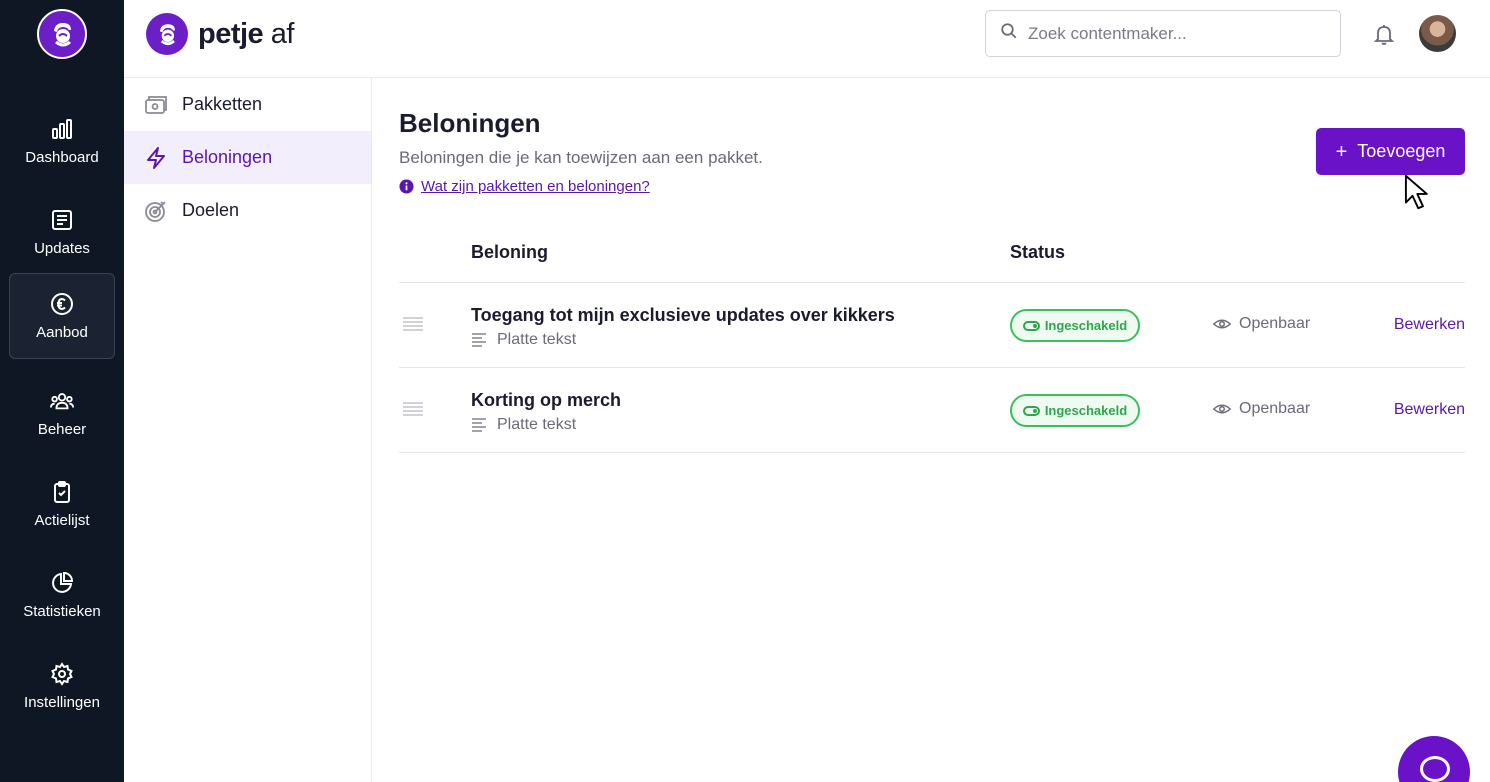 The height and width of the screenshot is (782, 1490). Describe the element at coordinates (807, 39) in the screenshot. I see `top-header: petje af` at that location.